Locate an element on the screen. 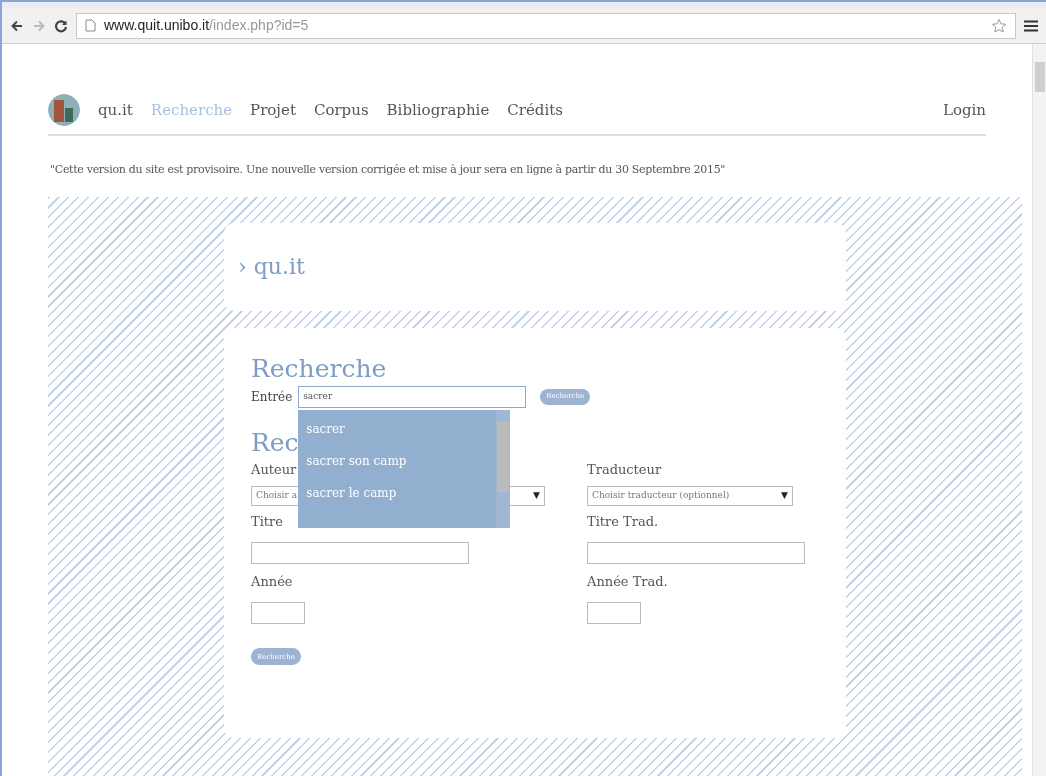  year-label: Année is located at coordinates (272, 581).